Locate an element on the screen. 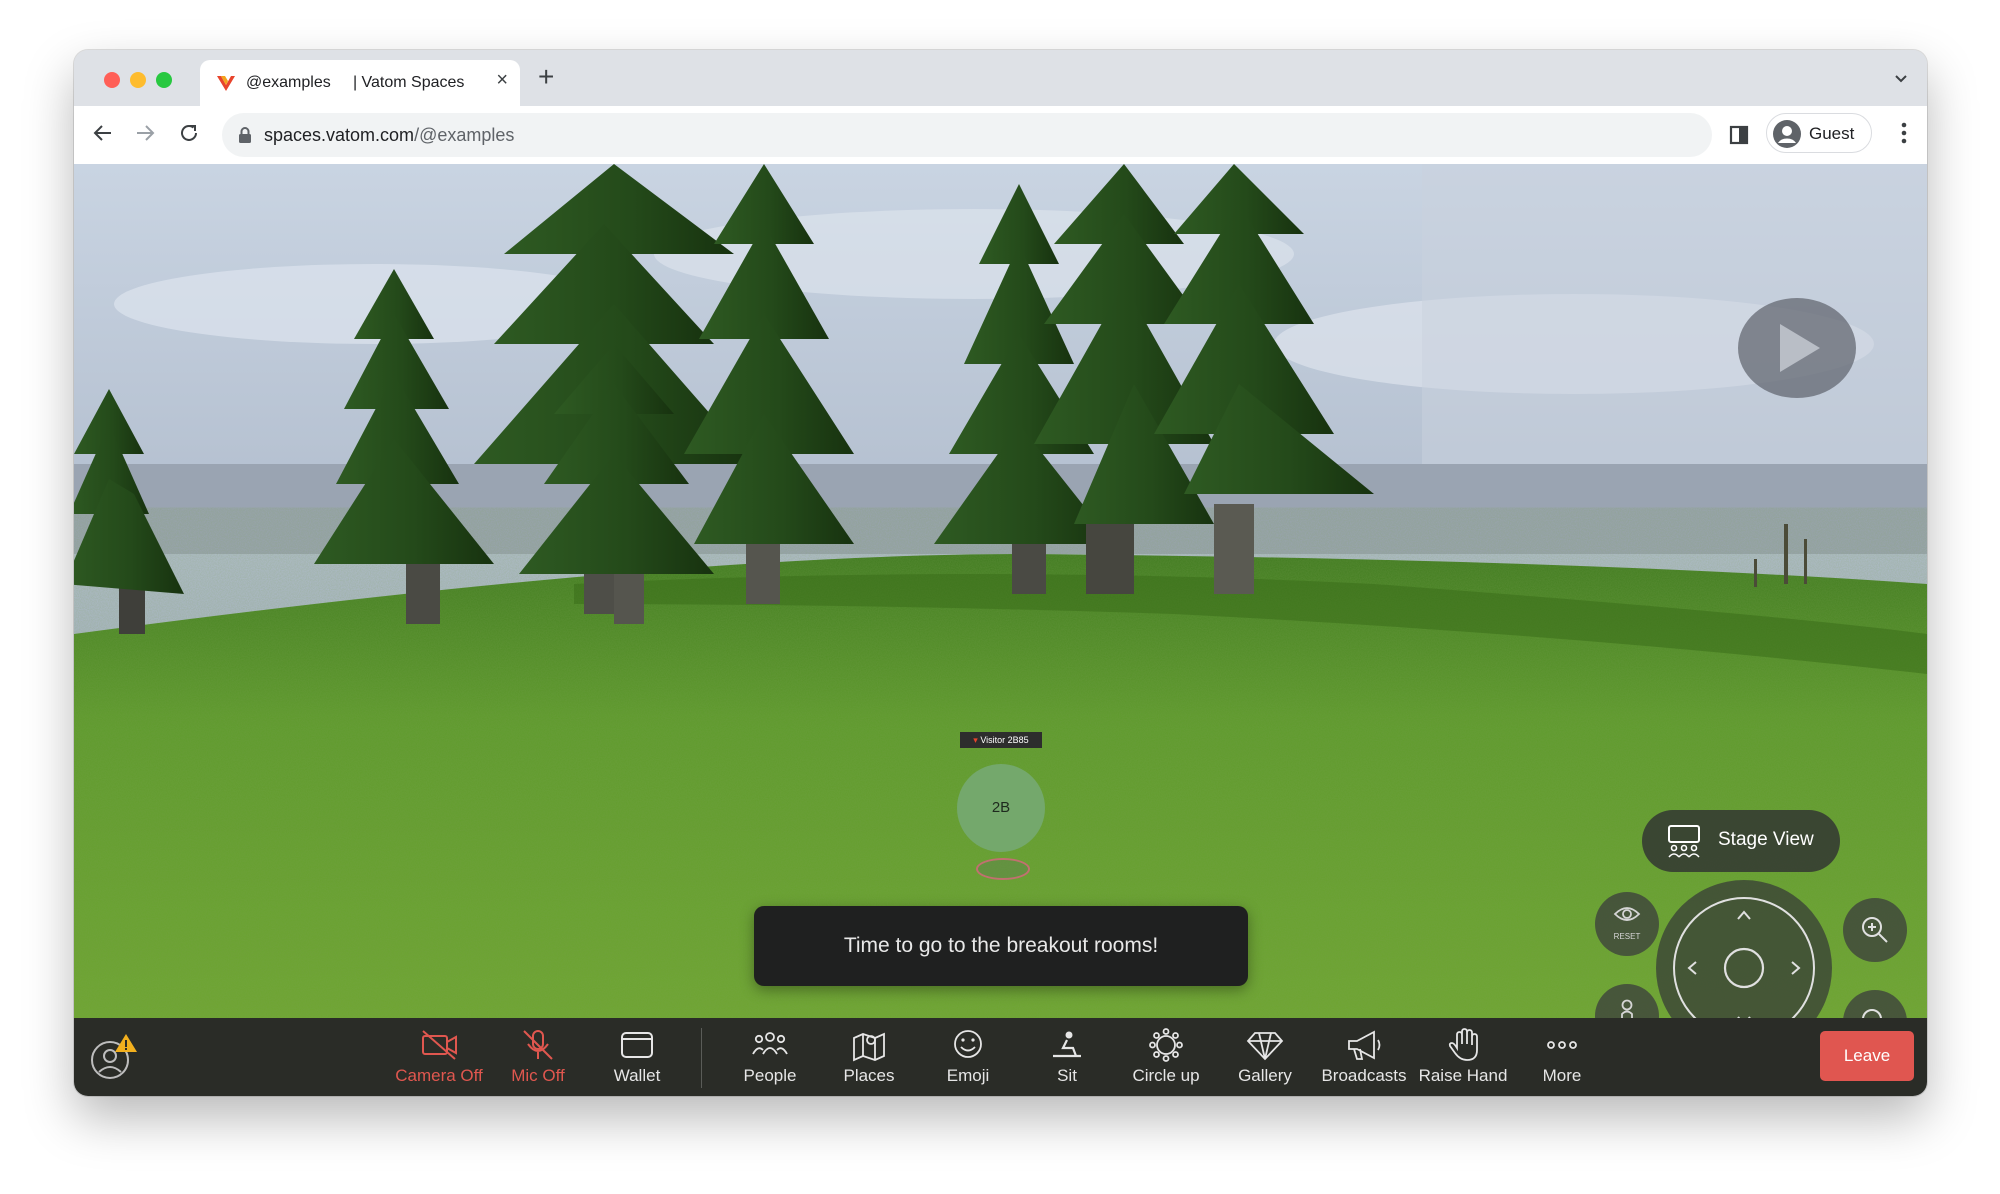  circle-up-label: Circle up is located at coordinates (1166, 1075).